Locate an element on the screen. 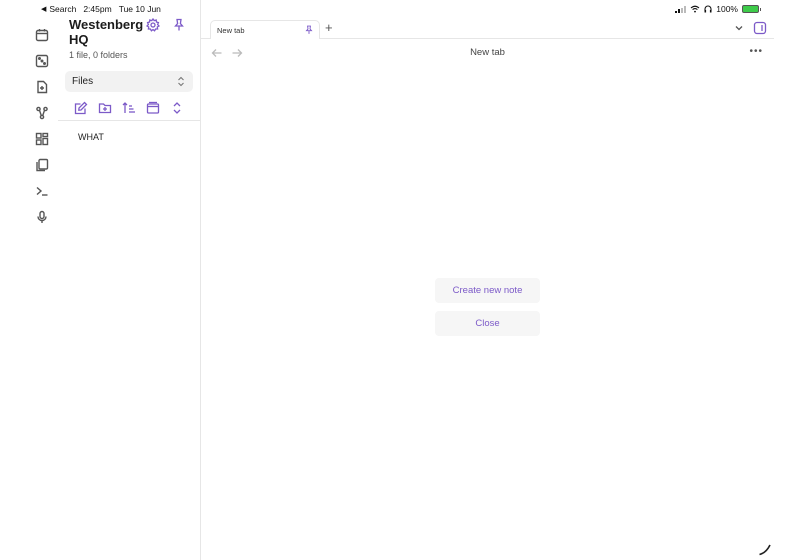 The height and width of the screenshot is (560, 800). file-item: WHAT is located at coordinates (91, 137).